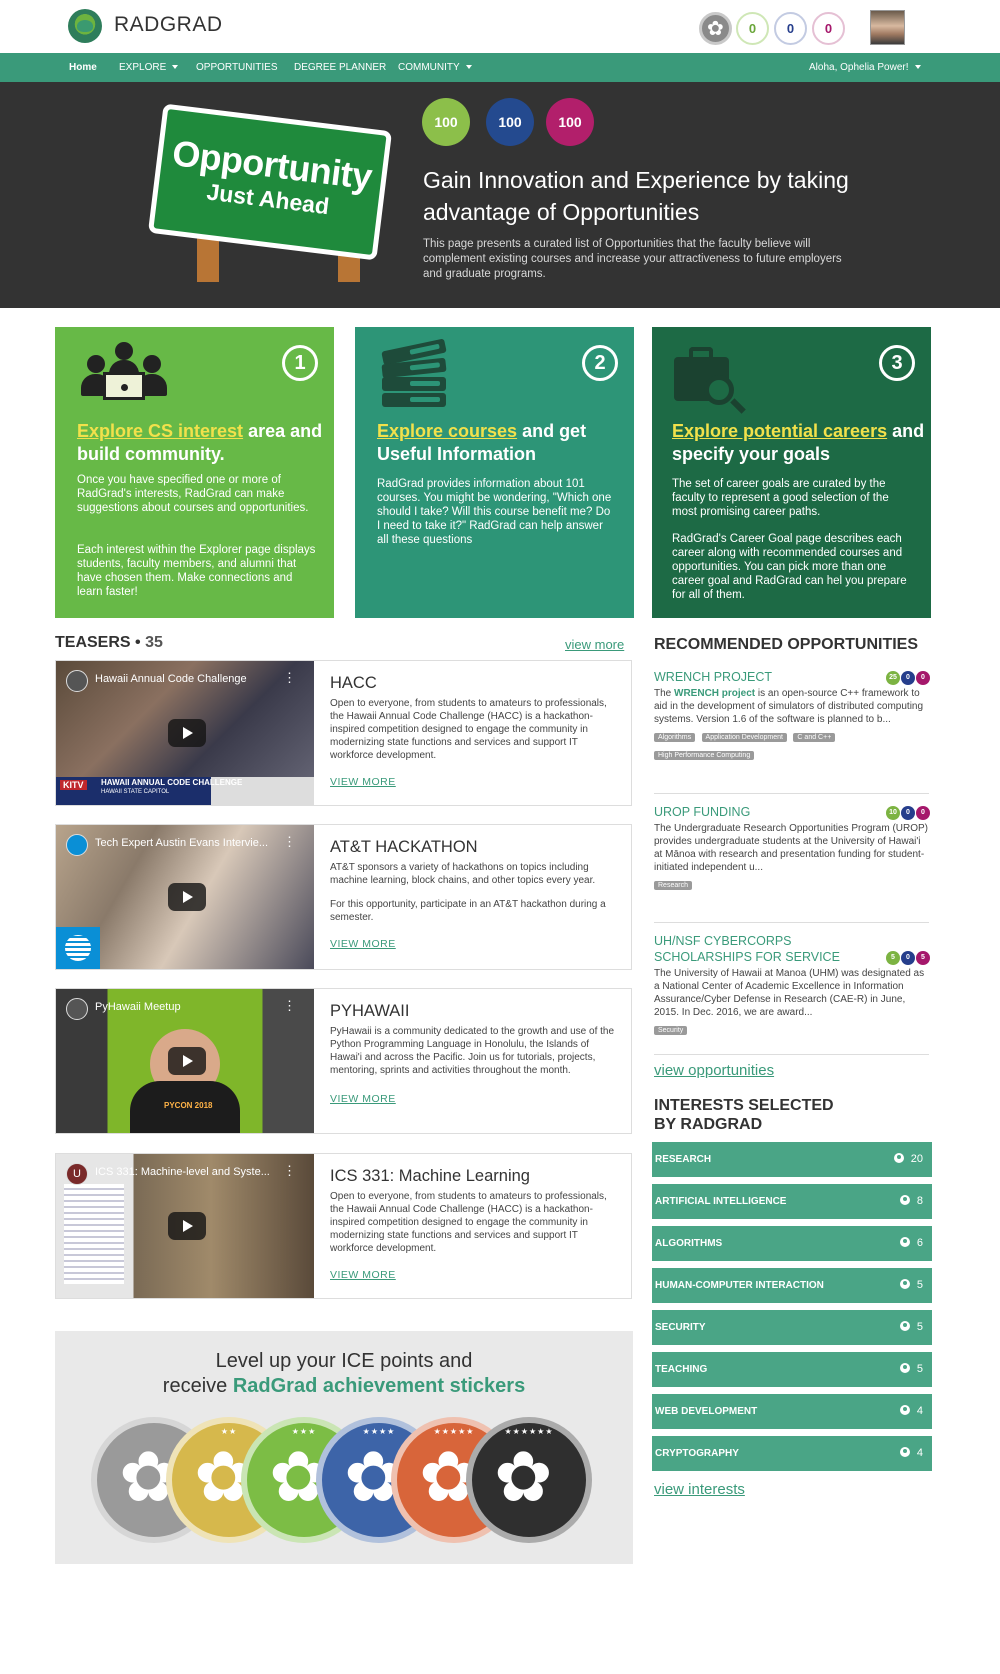  Describe the element at coordinates (792, 1327) in the screenshot. I see `interest-item: SECURITY 5` at that location.